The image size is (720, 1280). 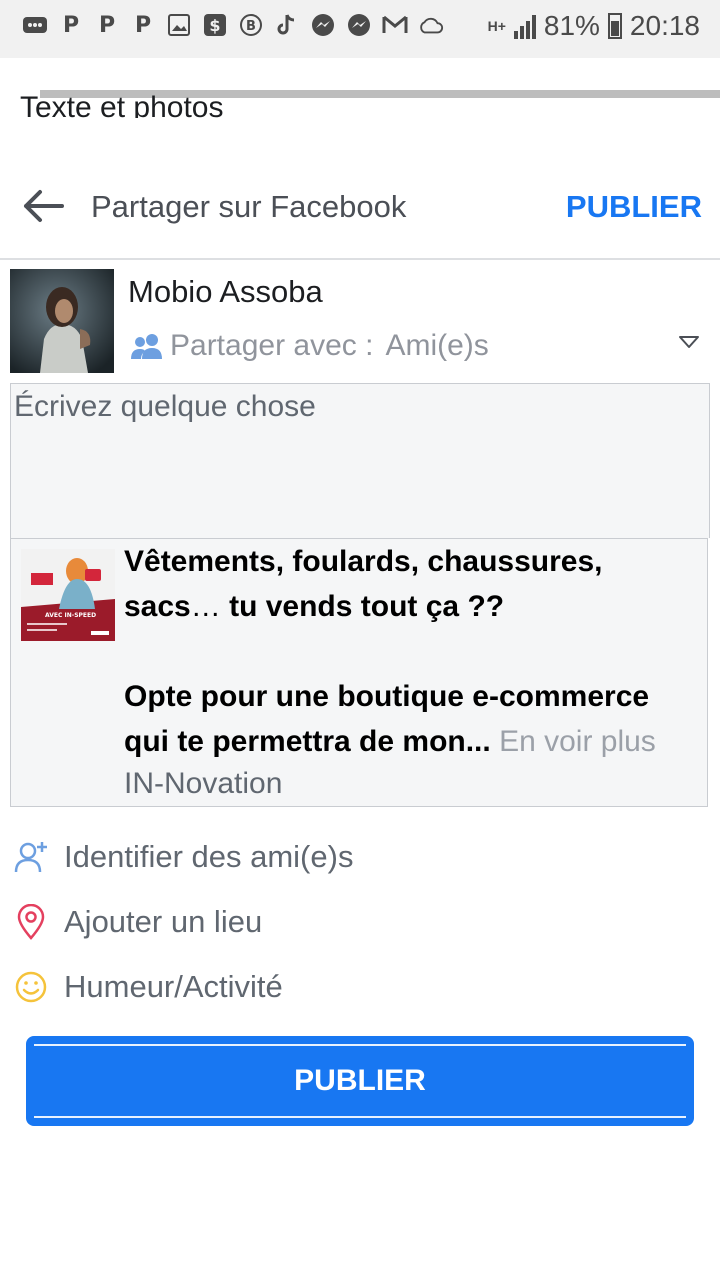 What do you see at coordinates (35, 25) in the screenshot?
I see `notification-icon` at bounding box center [35, 25].